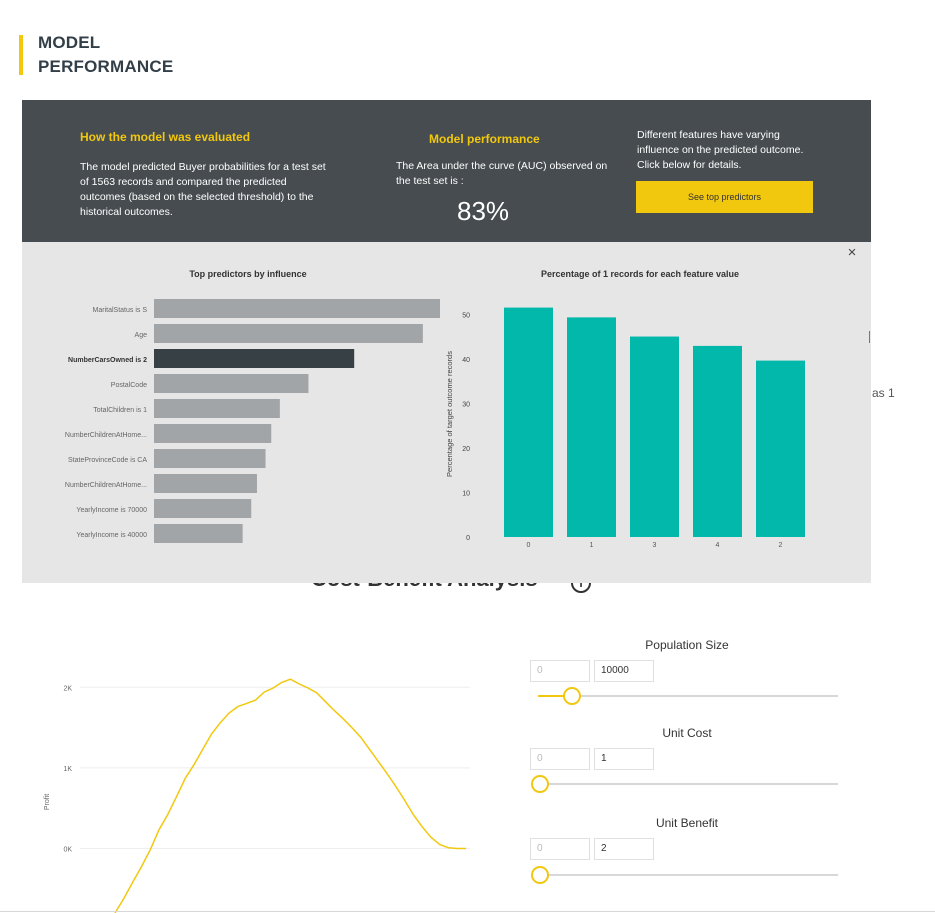 This screenshot has width=935, height=913. Describe the element at coordinates (467, 911) in the screenshot. I see `bottom-divider` at that location.